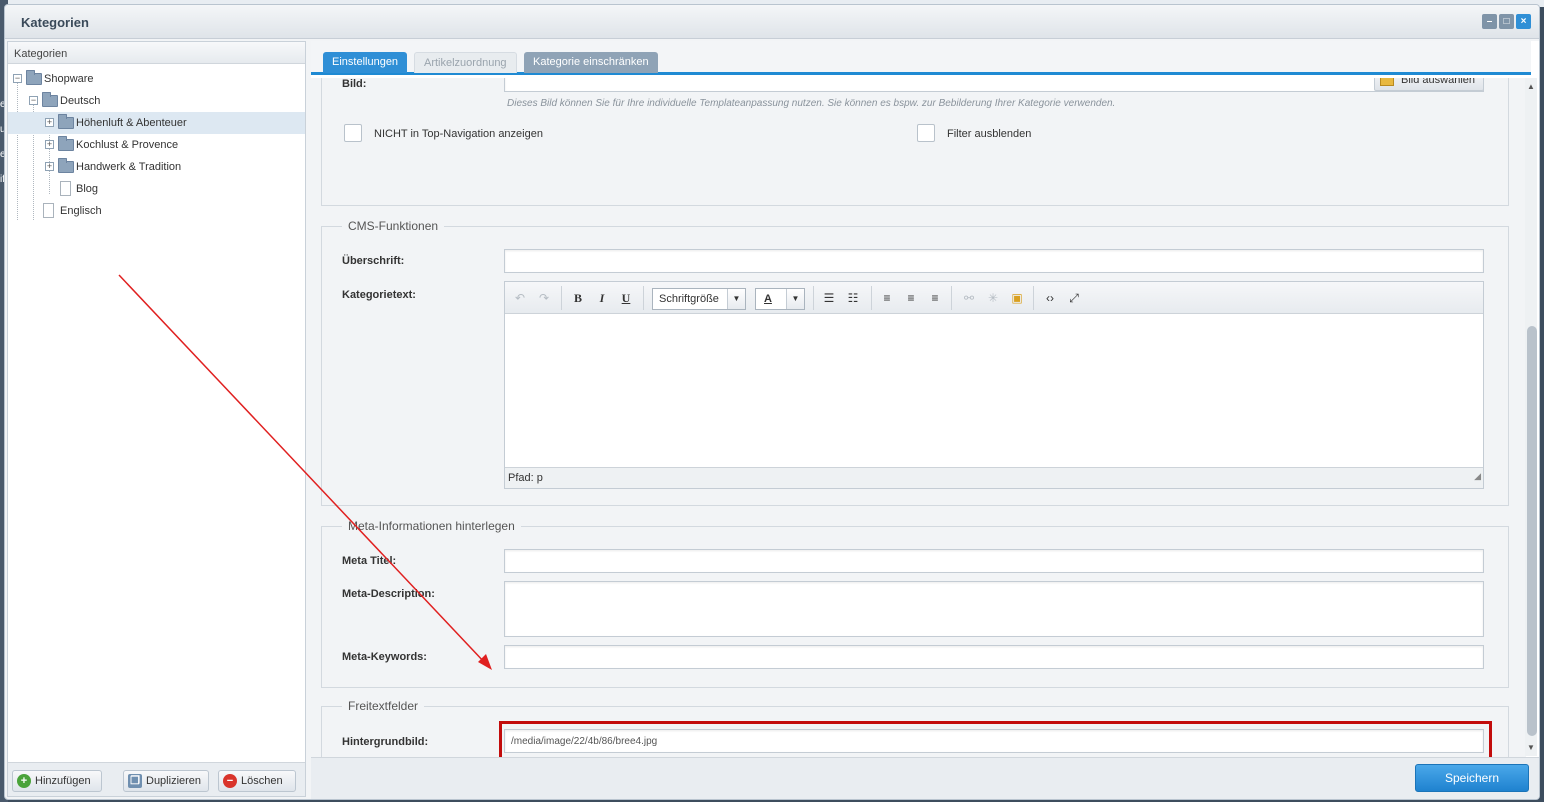 Image resolution: width=1544 pixels, height=802 pixels. I want to click on delete-button-label: Löschen, so click(262, 781).